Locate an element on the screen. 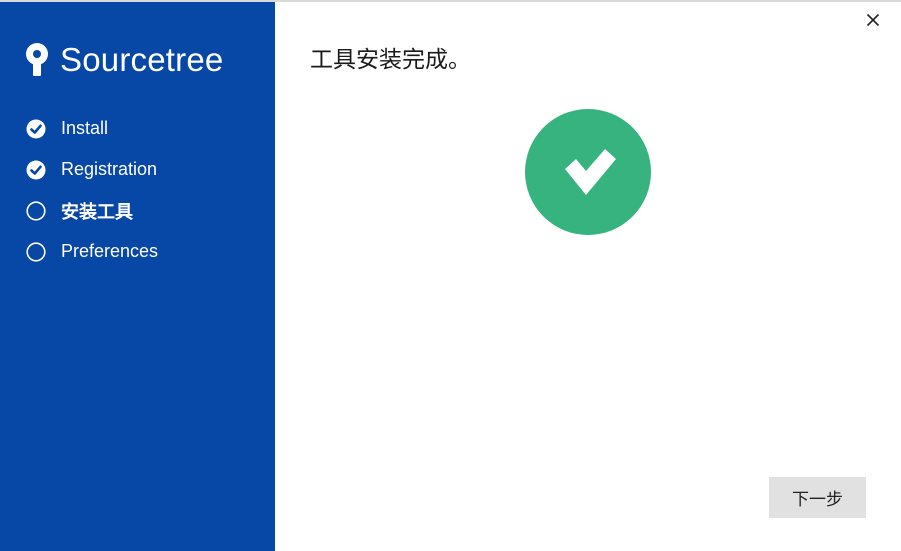 The height and width of the screenshot is (551, 901). step-preferences: Preferences is located at coordinates (92, 251).